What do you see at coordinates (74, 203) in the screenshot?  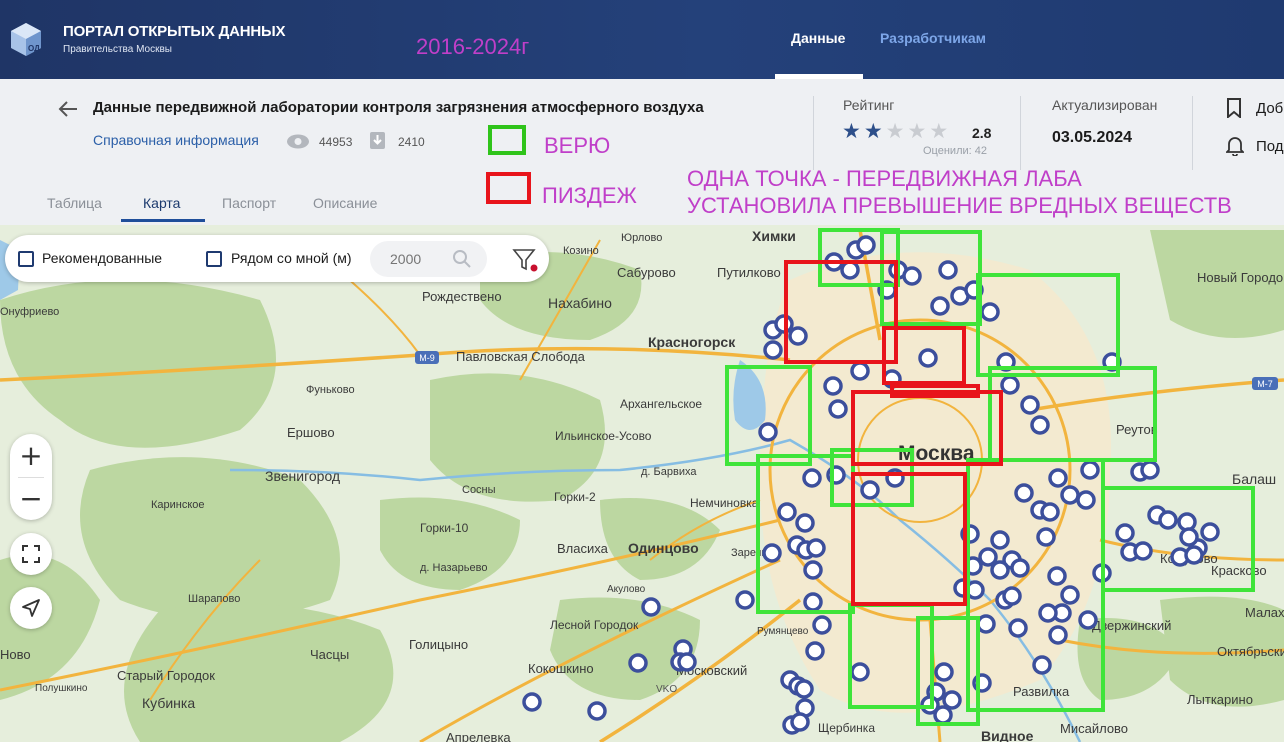 I see `tab-table: Таблица` at bounding box center [74, 203].